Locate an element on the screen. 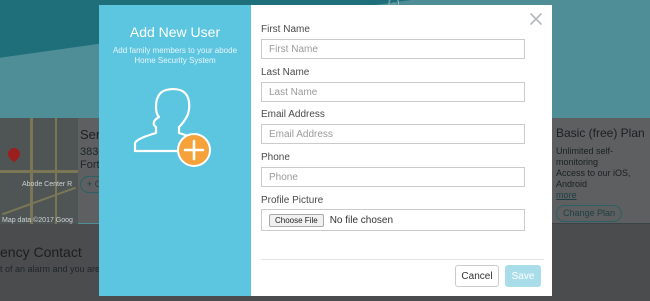  emergency-text: t of an alarm and you are p is located at coordinates (54, 269).